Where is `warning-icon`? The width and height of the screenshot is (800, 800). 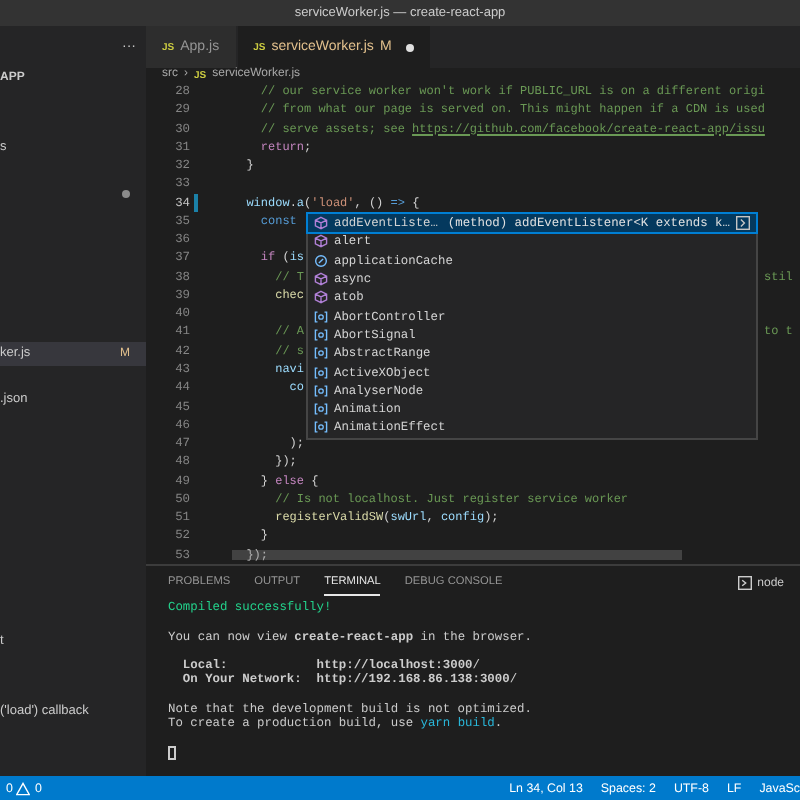 warning-icon is located at coordinates (23, 788).